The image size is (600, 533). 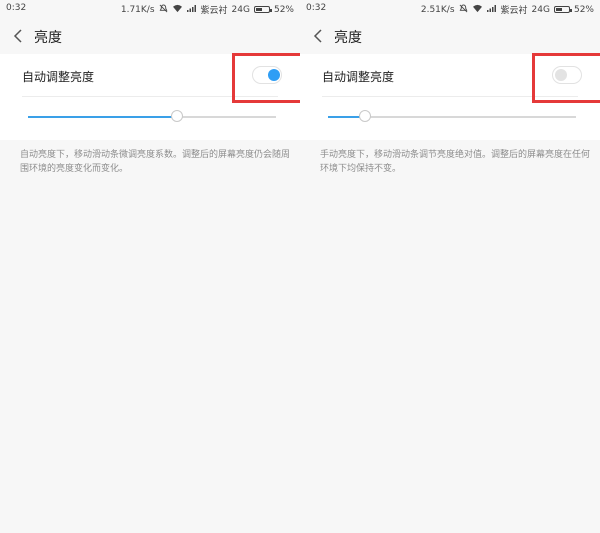 I want to click on status-bar: 0:32 1.71K/s 紫云衬 24G 52%, so click(x=150, y=9).